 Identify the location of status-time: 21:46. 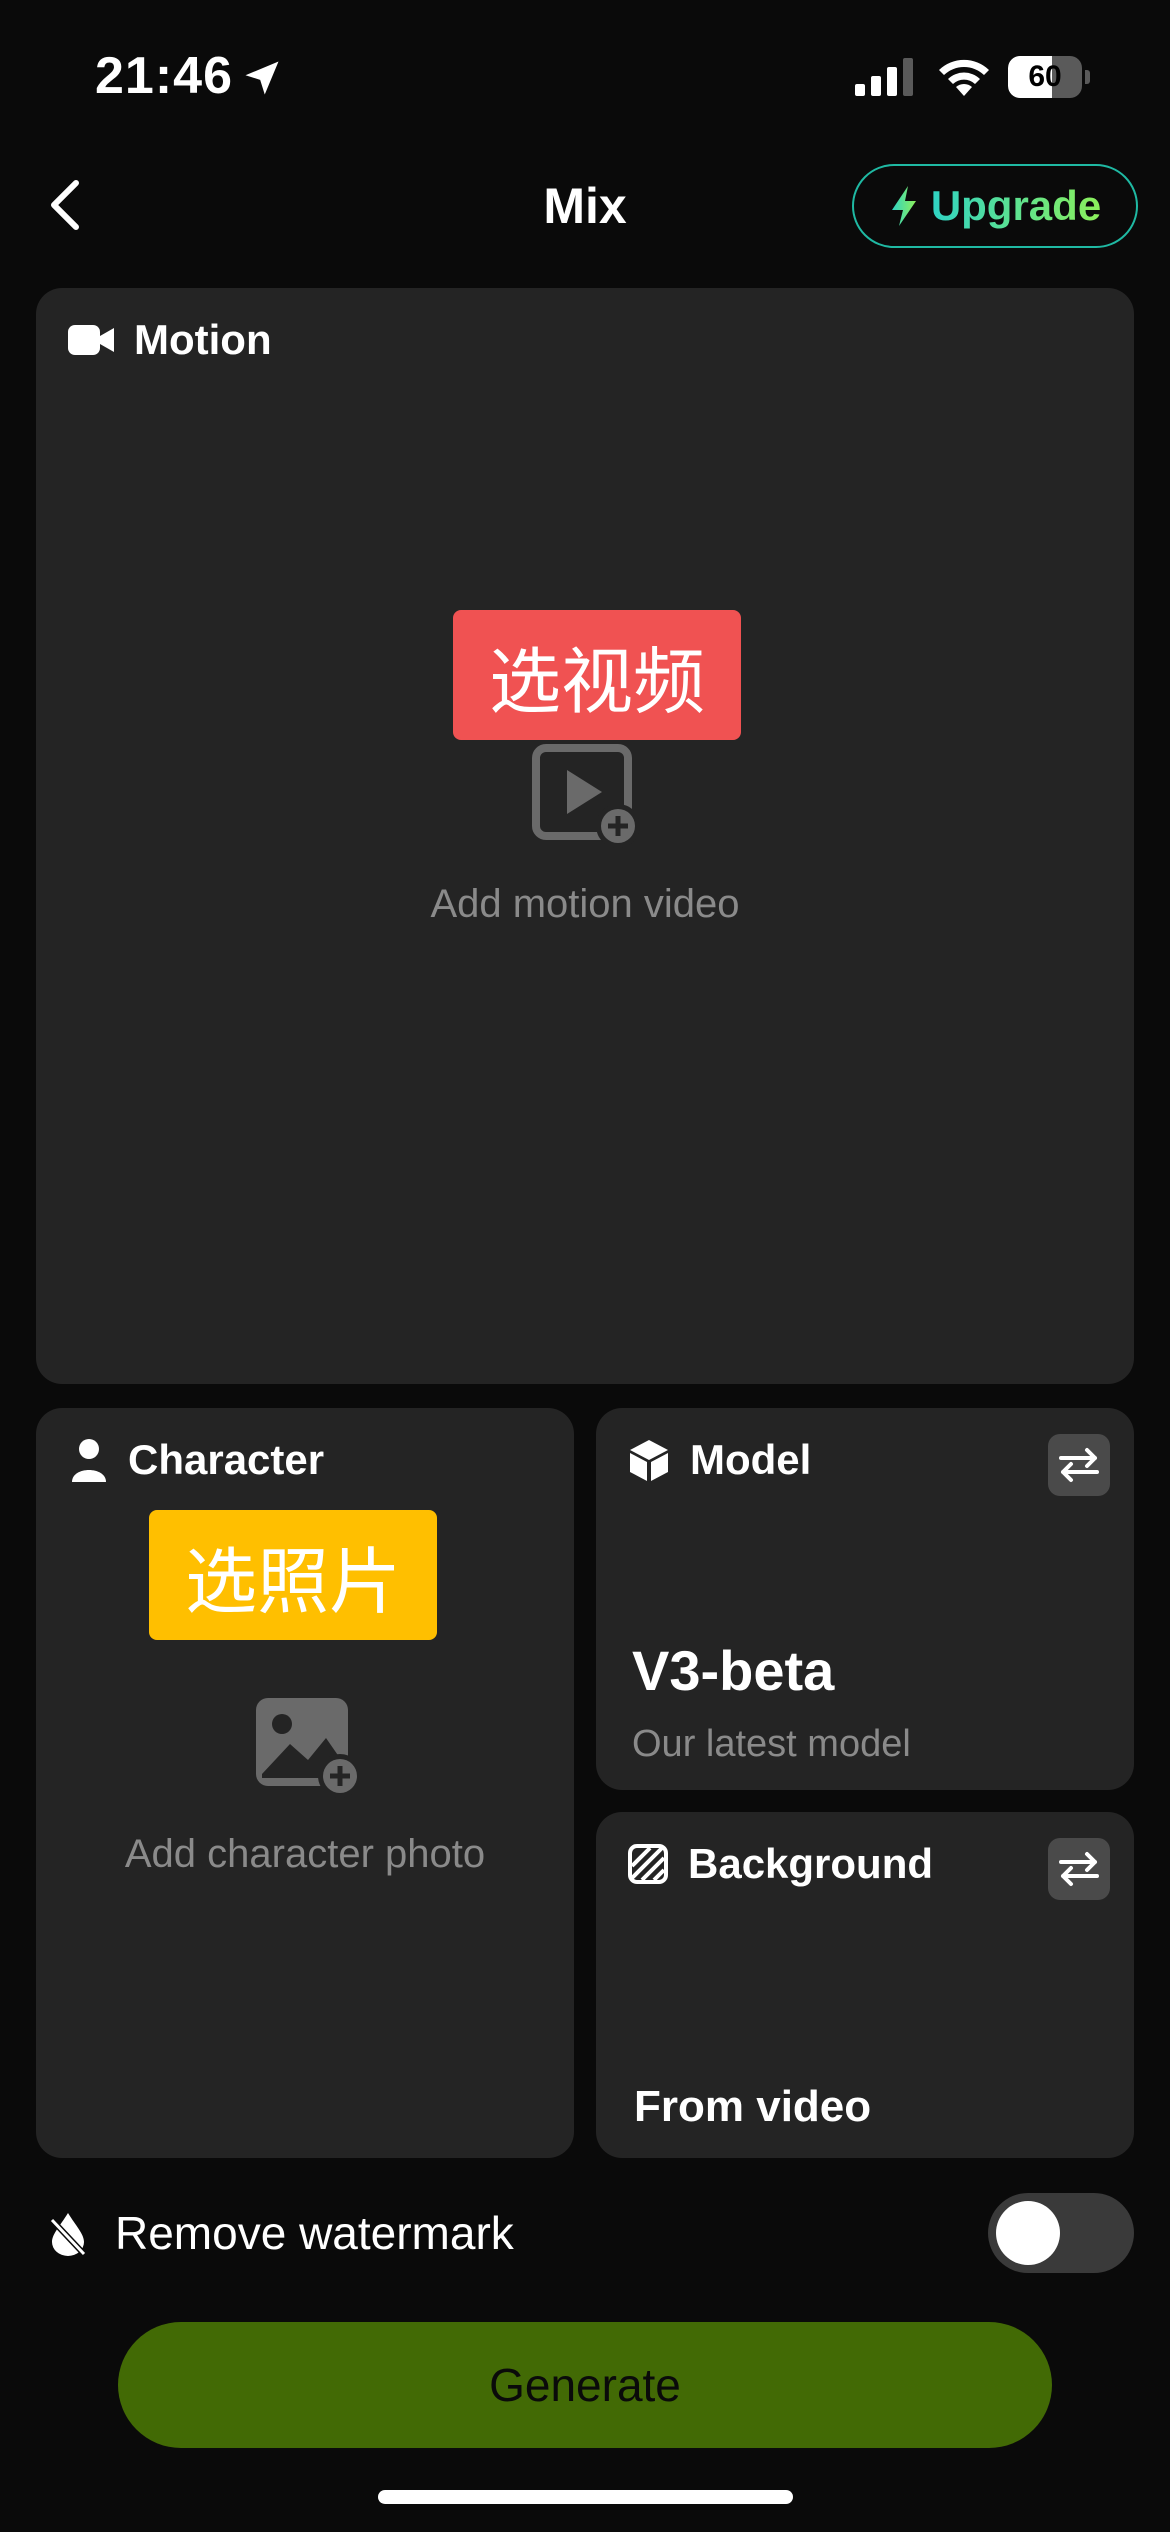
(164, 76).